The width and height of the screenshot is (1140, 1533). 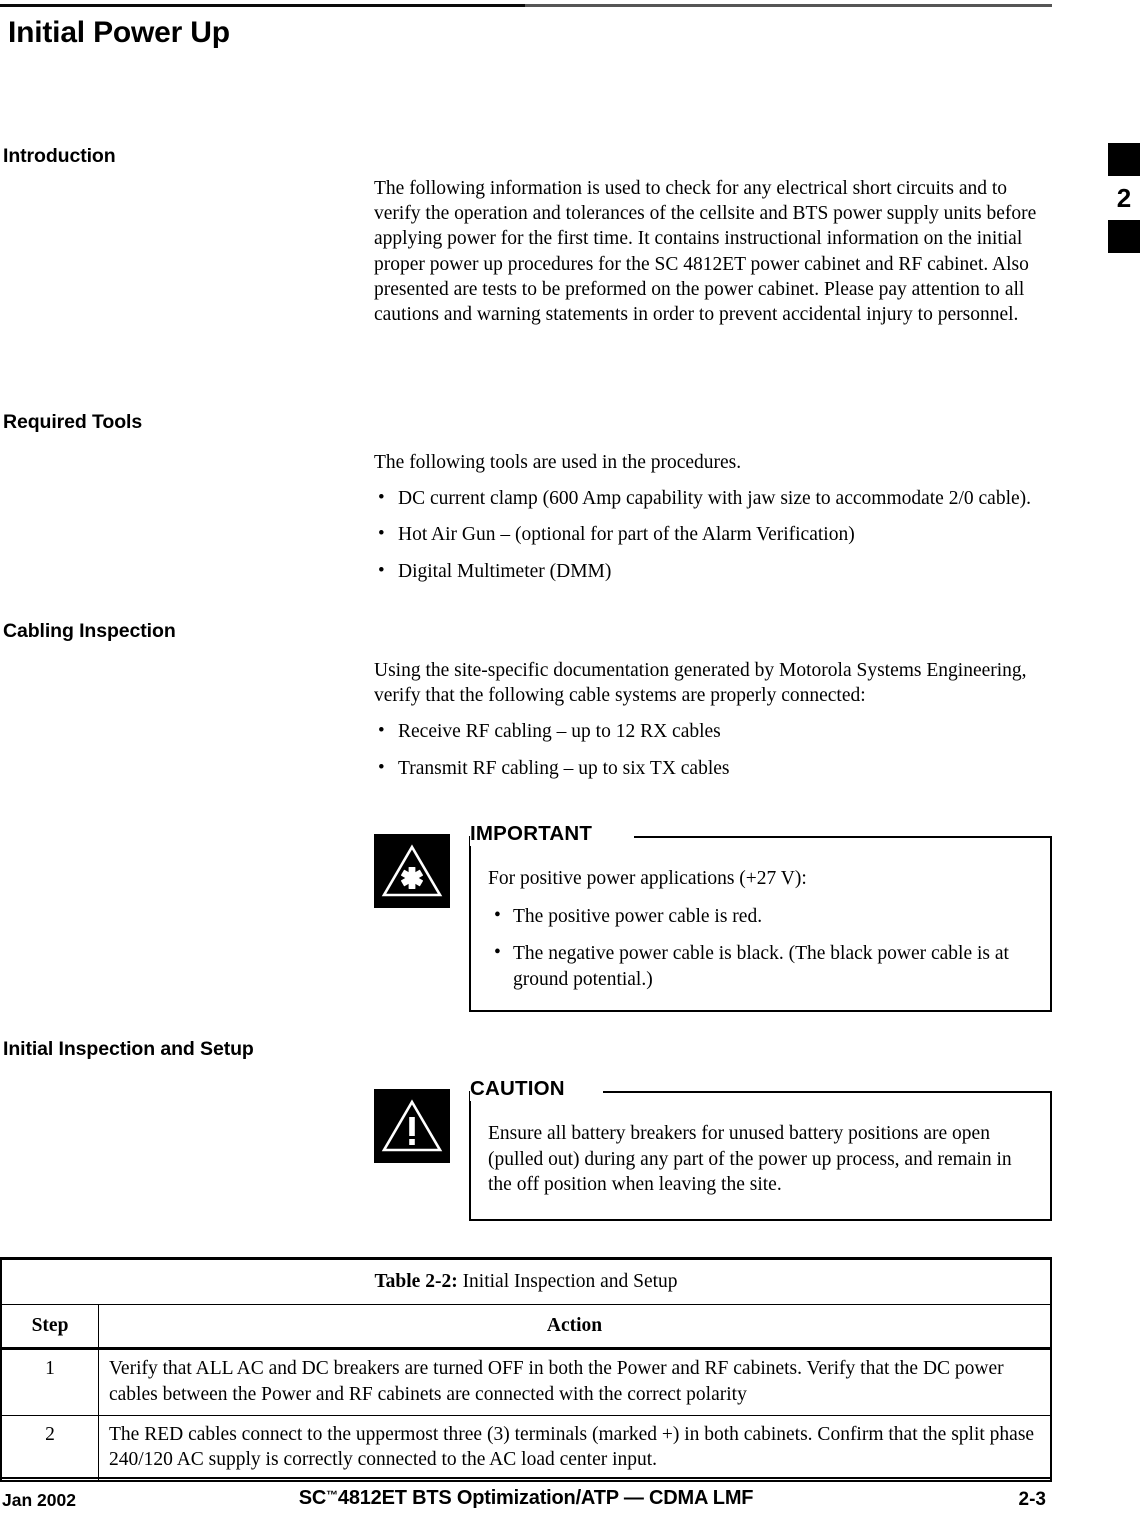 What do you see at coordinates (49, 1382) in the screenshot?
I see `table-cell-step: 1` at bounding box center [49, 1382].